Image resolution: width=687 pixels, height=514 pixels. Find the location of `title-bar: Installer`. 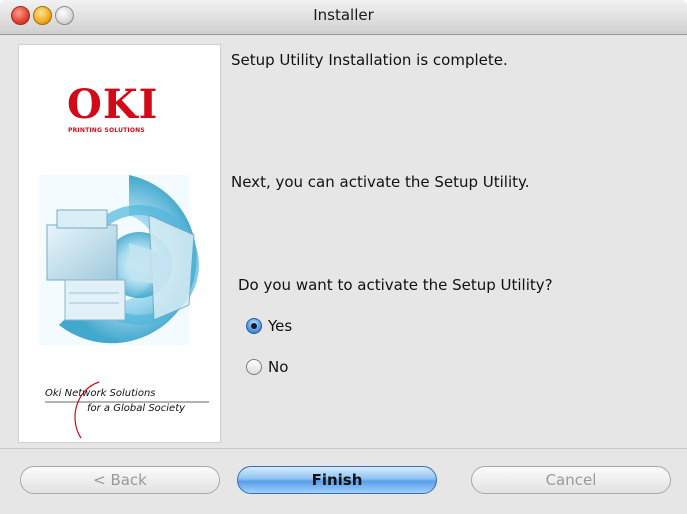

title-bar: Installer is located at coordinates (343, 17).